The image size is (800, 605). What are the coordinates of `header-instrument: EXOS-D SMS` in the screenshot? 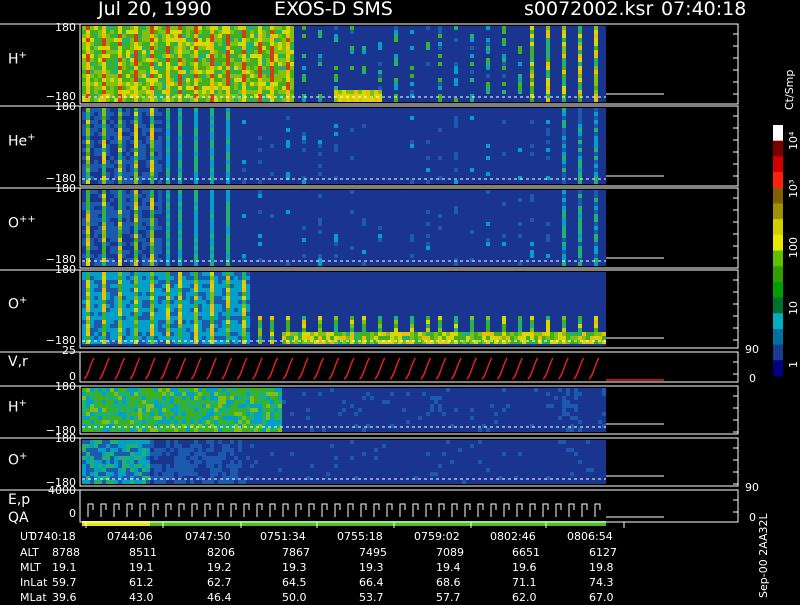 It's located at (333, 10).